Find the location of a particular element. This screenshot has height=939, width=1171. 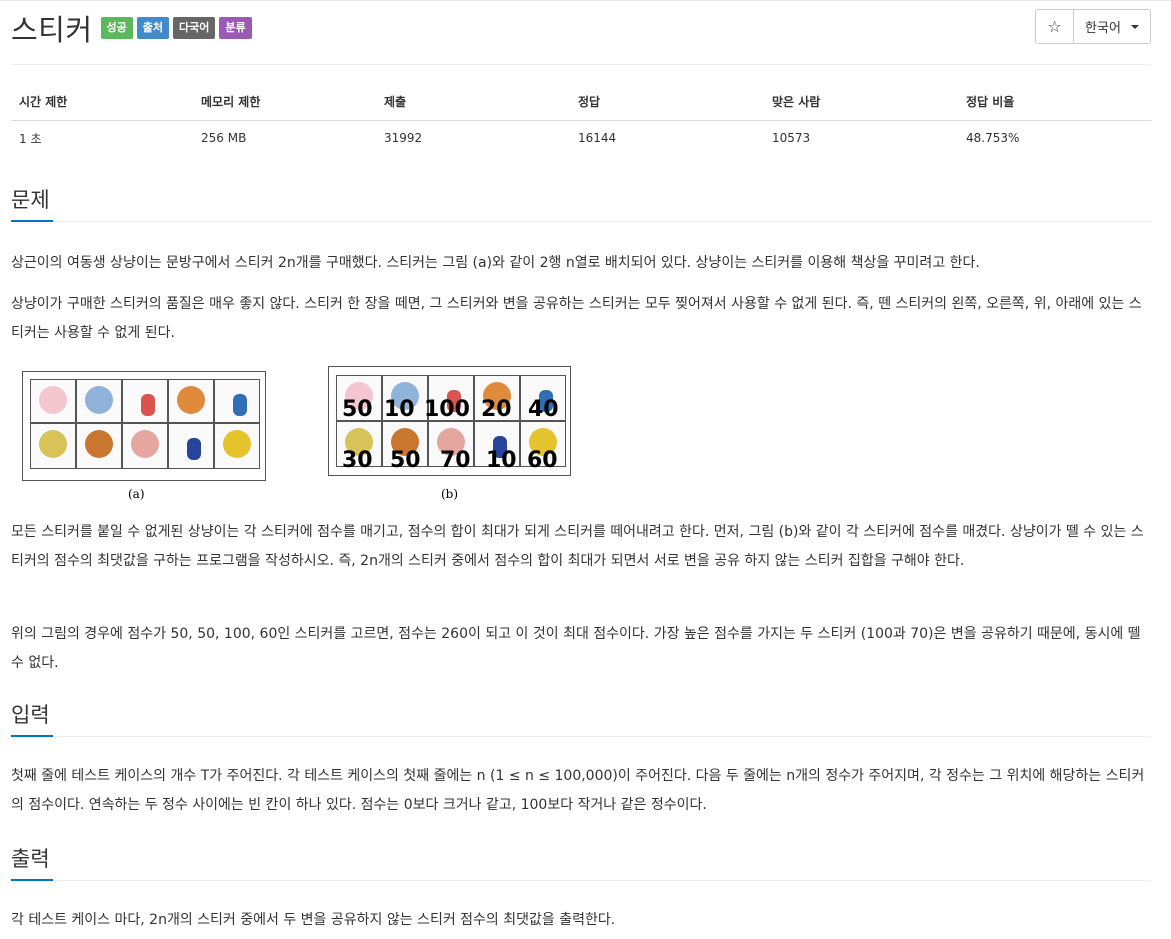

score-label: 40 is located at coordinates (543, 409).